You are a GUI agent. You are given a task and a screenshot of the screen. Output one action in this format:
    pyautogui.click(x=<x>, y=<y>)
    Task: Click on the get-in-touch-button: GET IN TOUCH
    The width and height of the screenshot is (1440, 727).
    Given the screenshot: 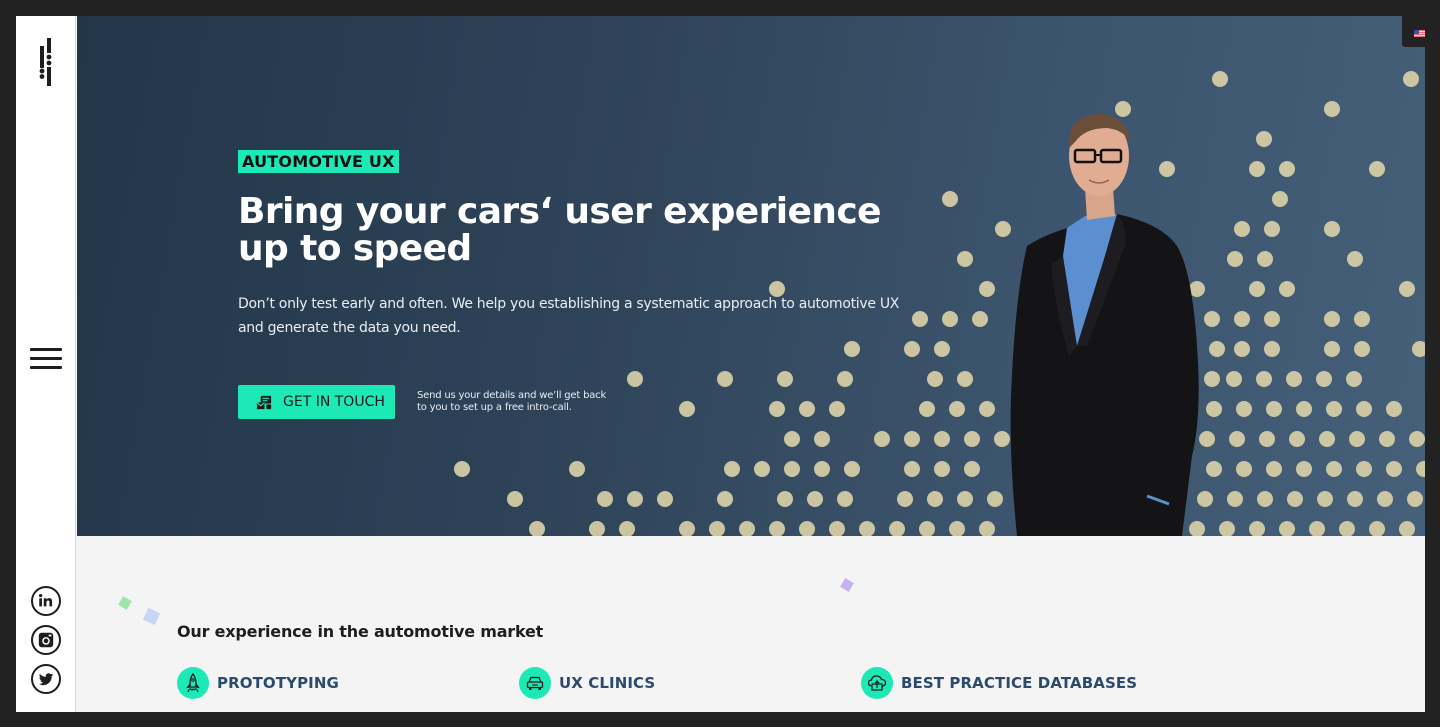 What is the action you would take?
    pyautogui.click(x=316, y=402)
    